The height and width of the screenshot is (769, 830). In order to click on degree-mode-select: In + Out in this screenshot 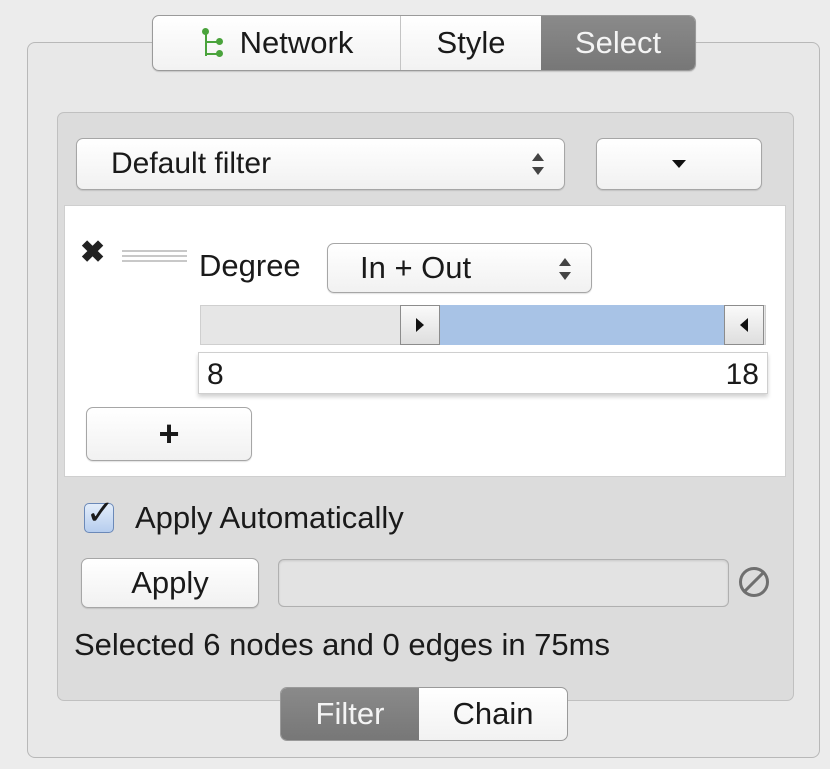, I will do `click(459, 268)`.